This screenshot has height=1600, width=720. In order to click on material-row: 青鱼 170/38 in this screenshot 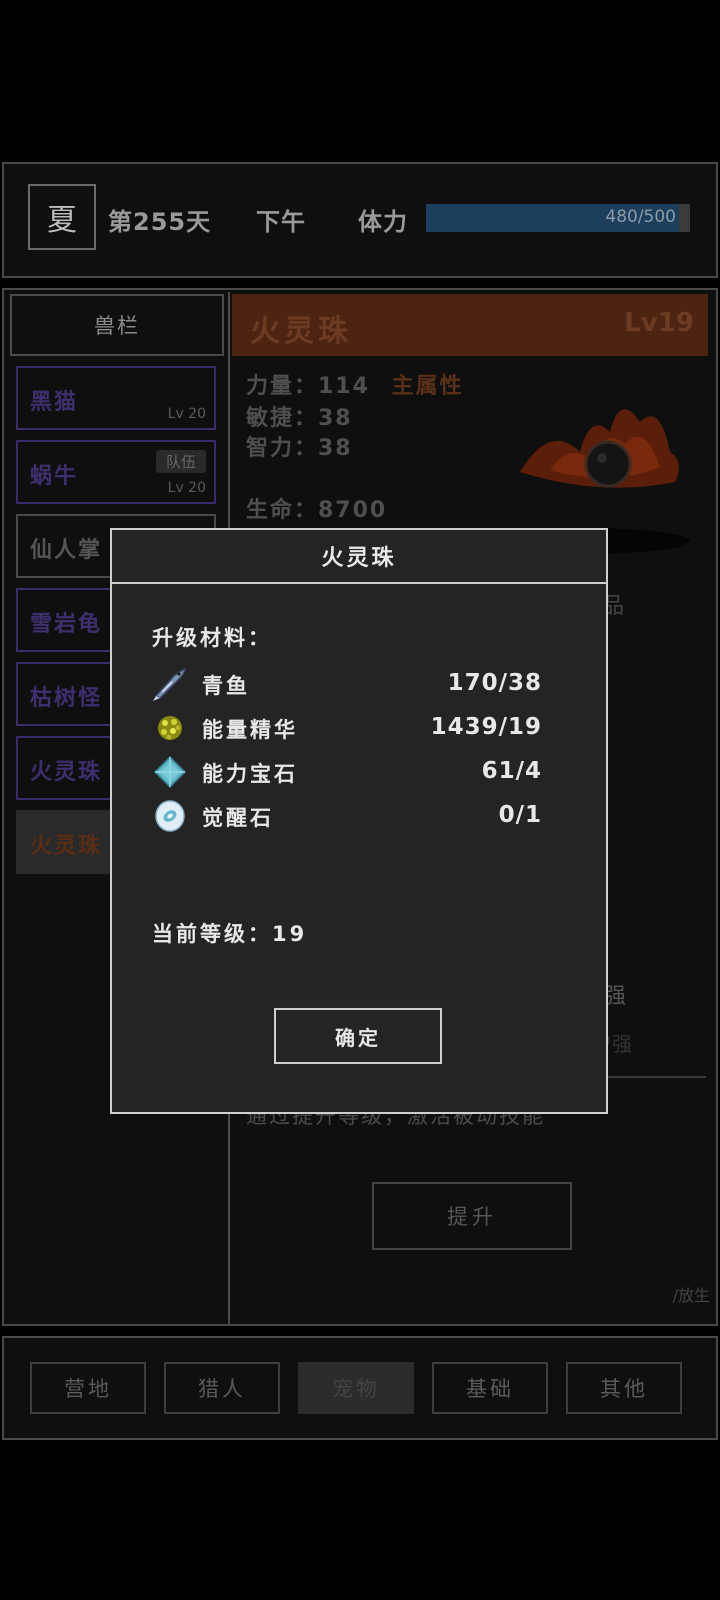, I will do `click(350, 684)`.